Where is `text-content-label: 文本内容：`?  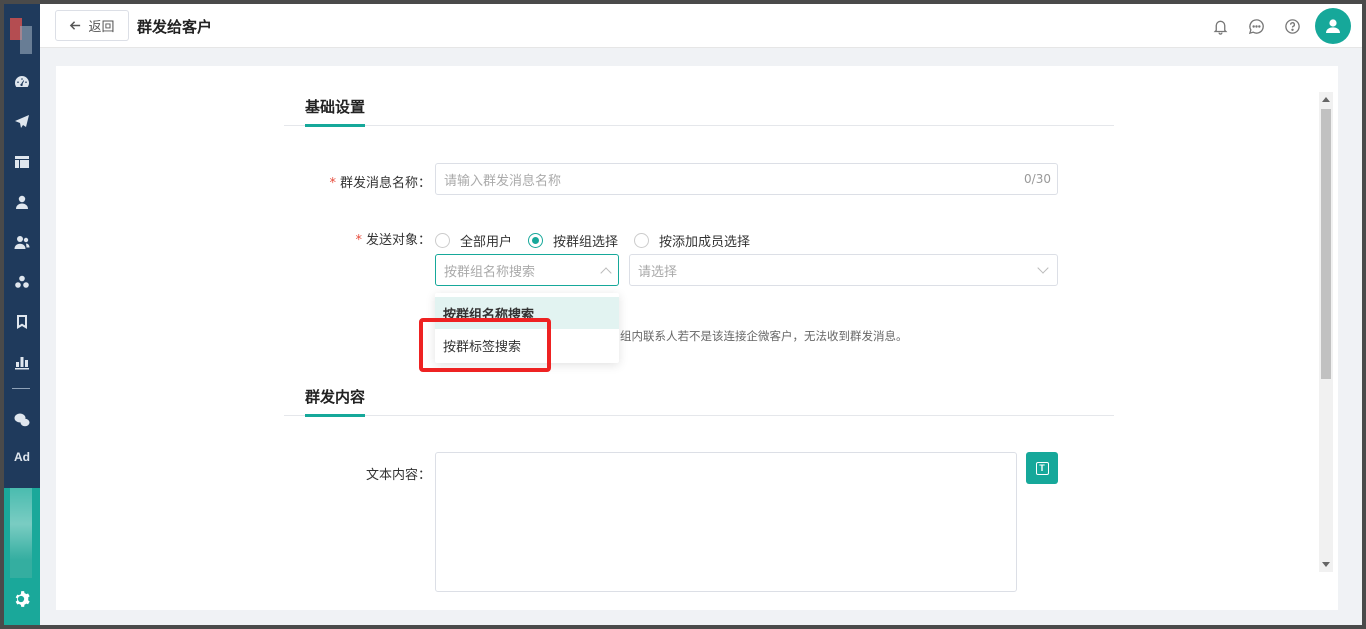
text-content-label: 文本内容： is located at coordinates (398, 475).